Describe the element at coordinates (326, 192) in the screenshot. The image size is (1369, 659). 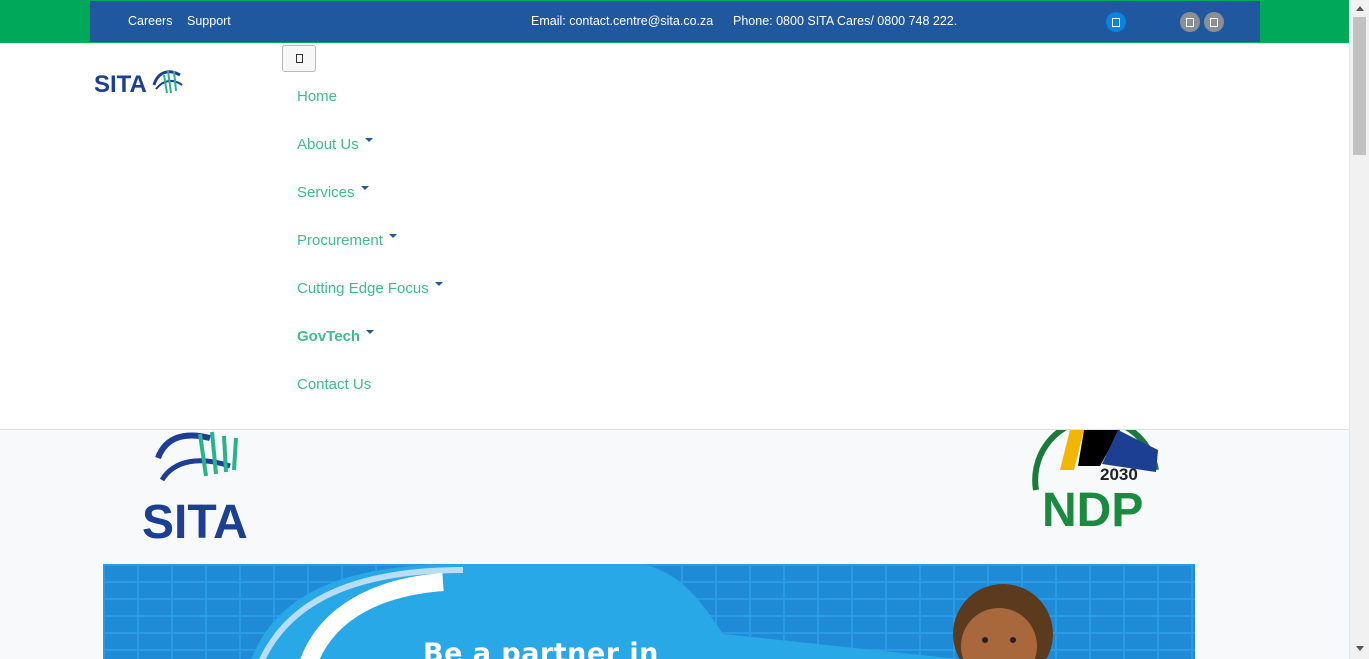
I see `nav-label: Services` at that location.